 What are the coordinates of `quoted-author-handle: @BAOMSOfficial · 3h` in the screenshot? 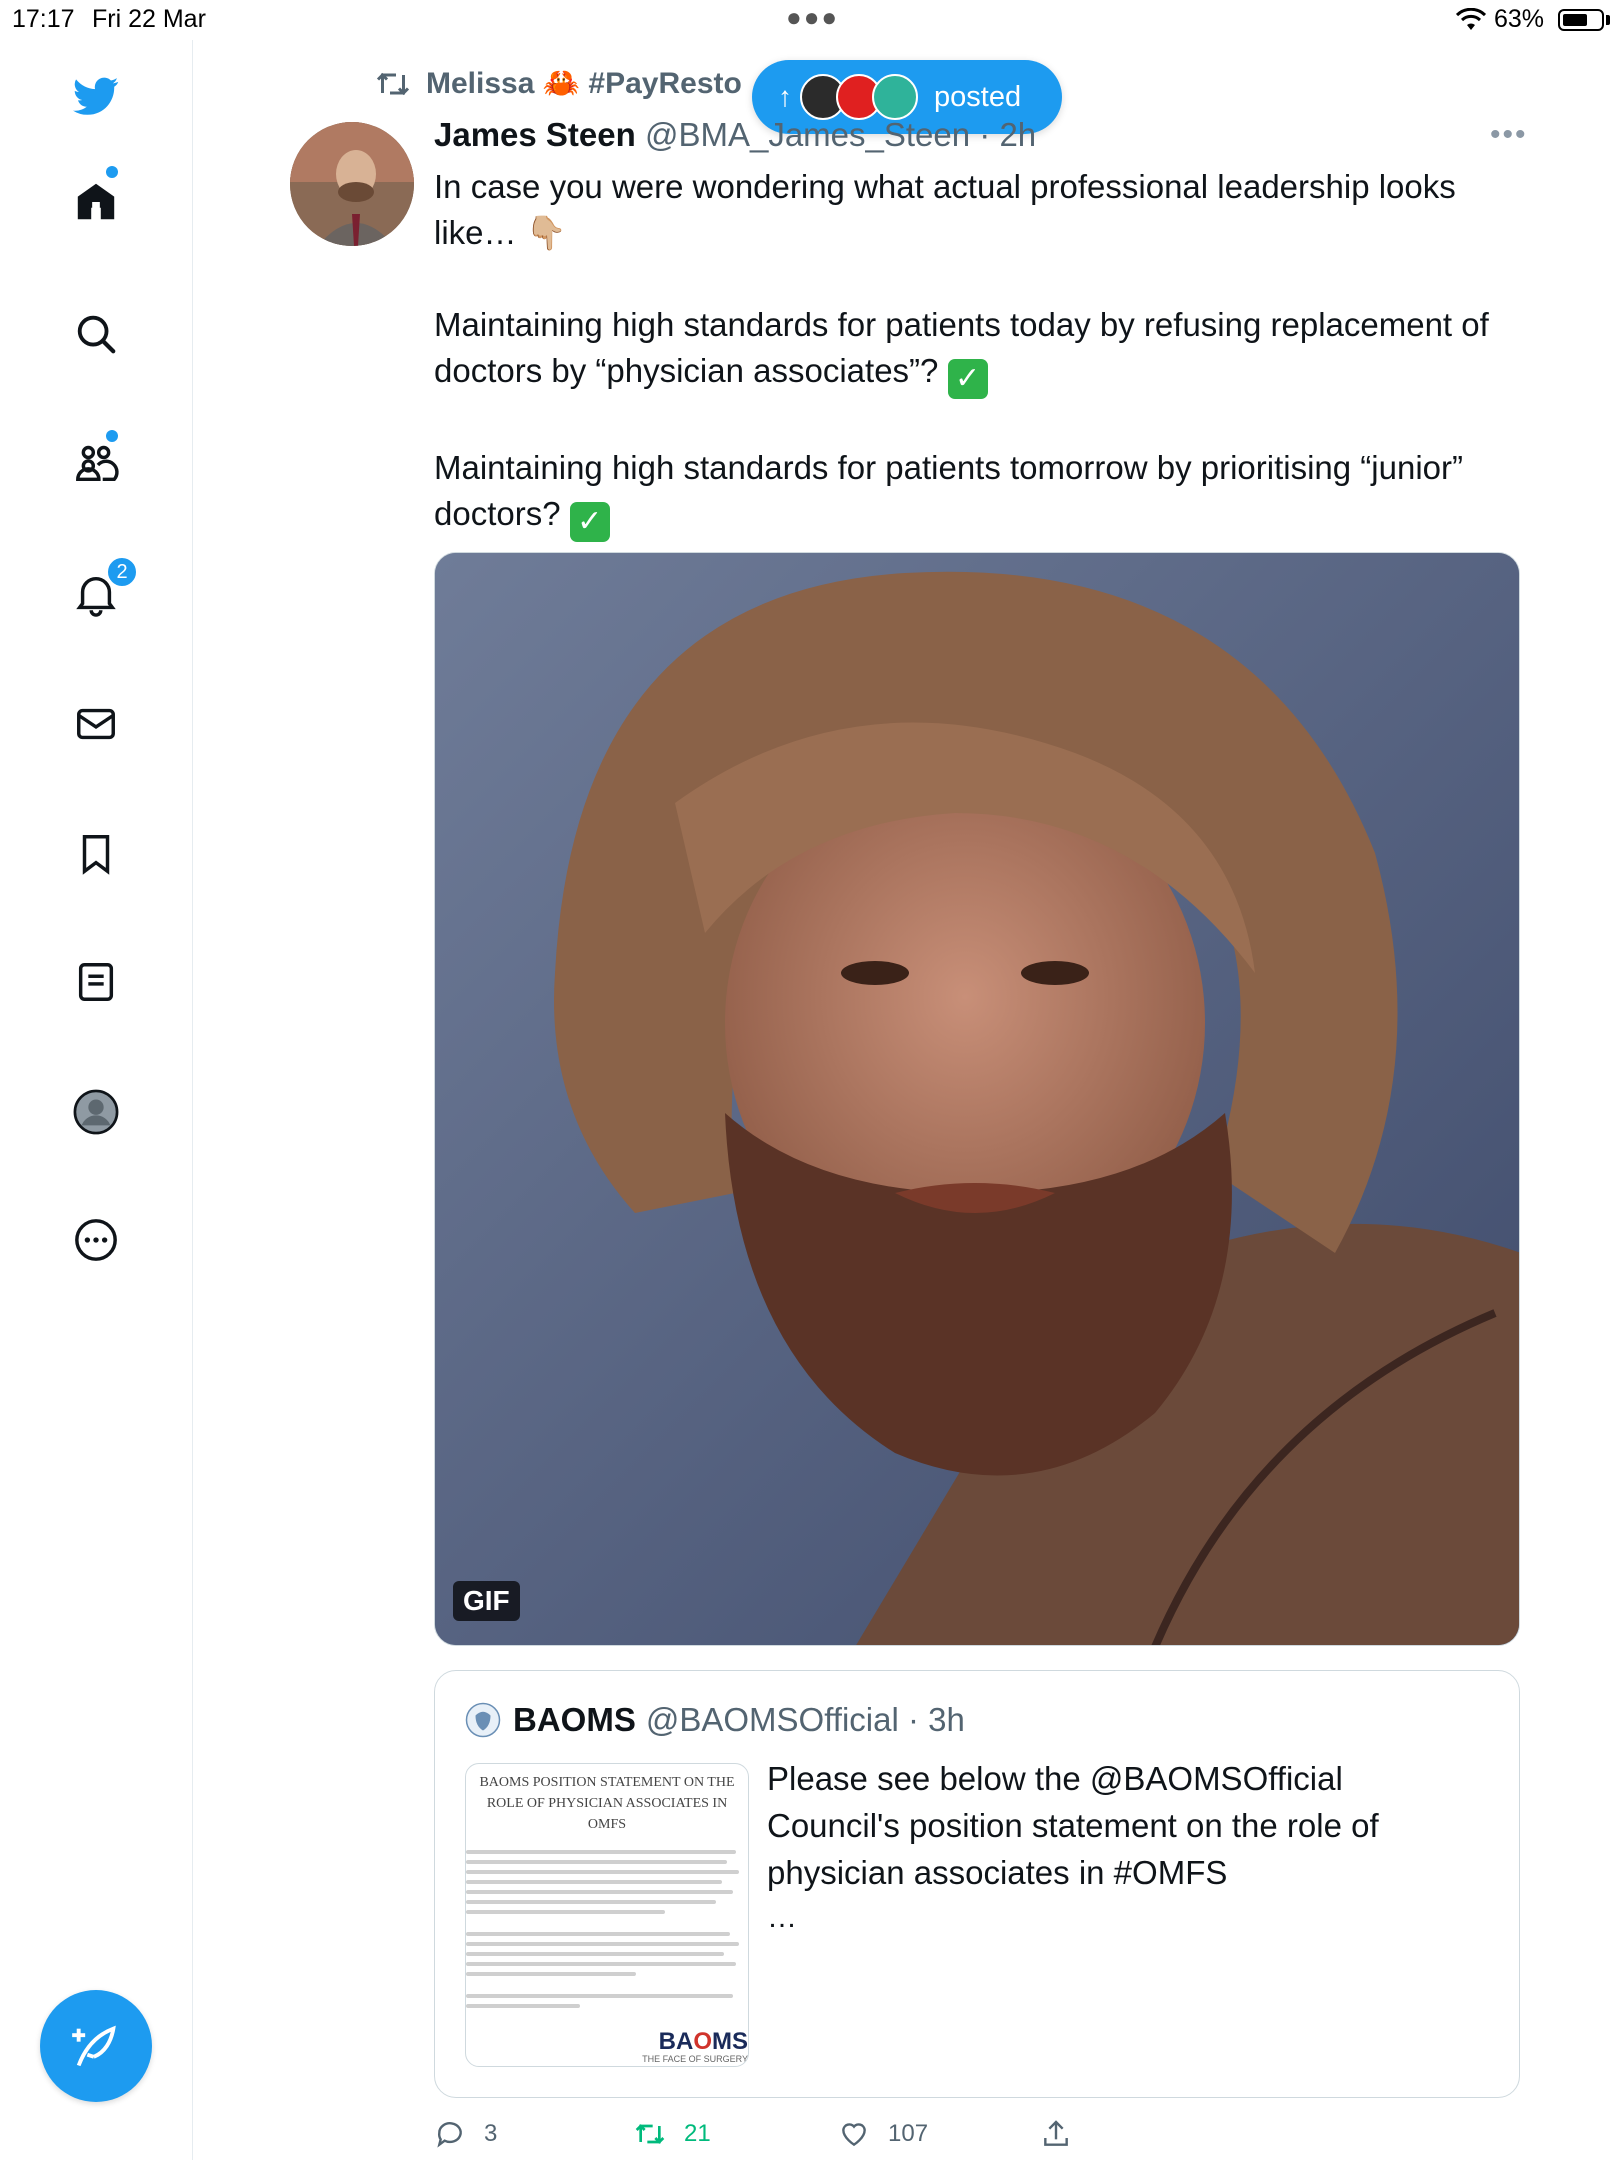 It's located at (805, 1720).